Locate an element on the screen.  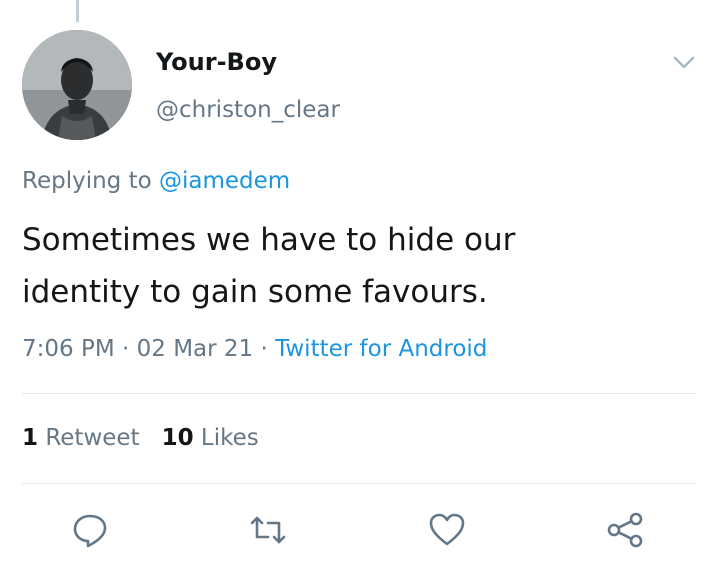
retweets-stat: 1 Retweet is located at coordinates (81, 438).